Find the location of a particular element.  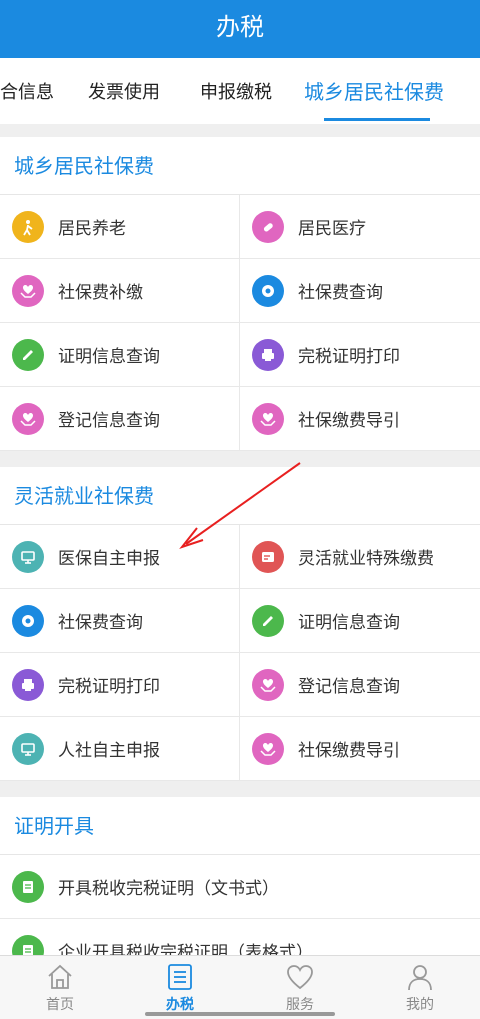

page-header: 办税 is located at coordinates (240, 29).